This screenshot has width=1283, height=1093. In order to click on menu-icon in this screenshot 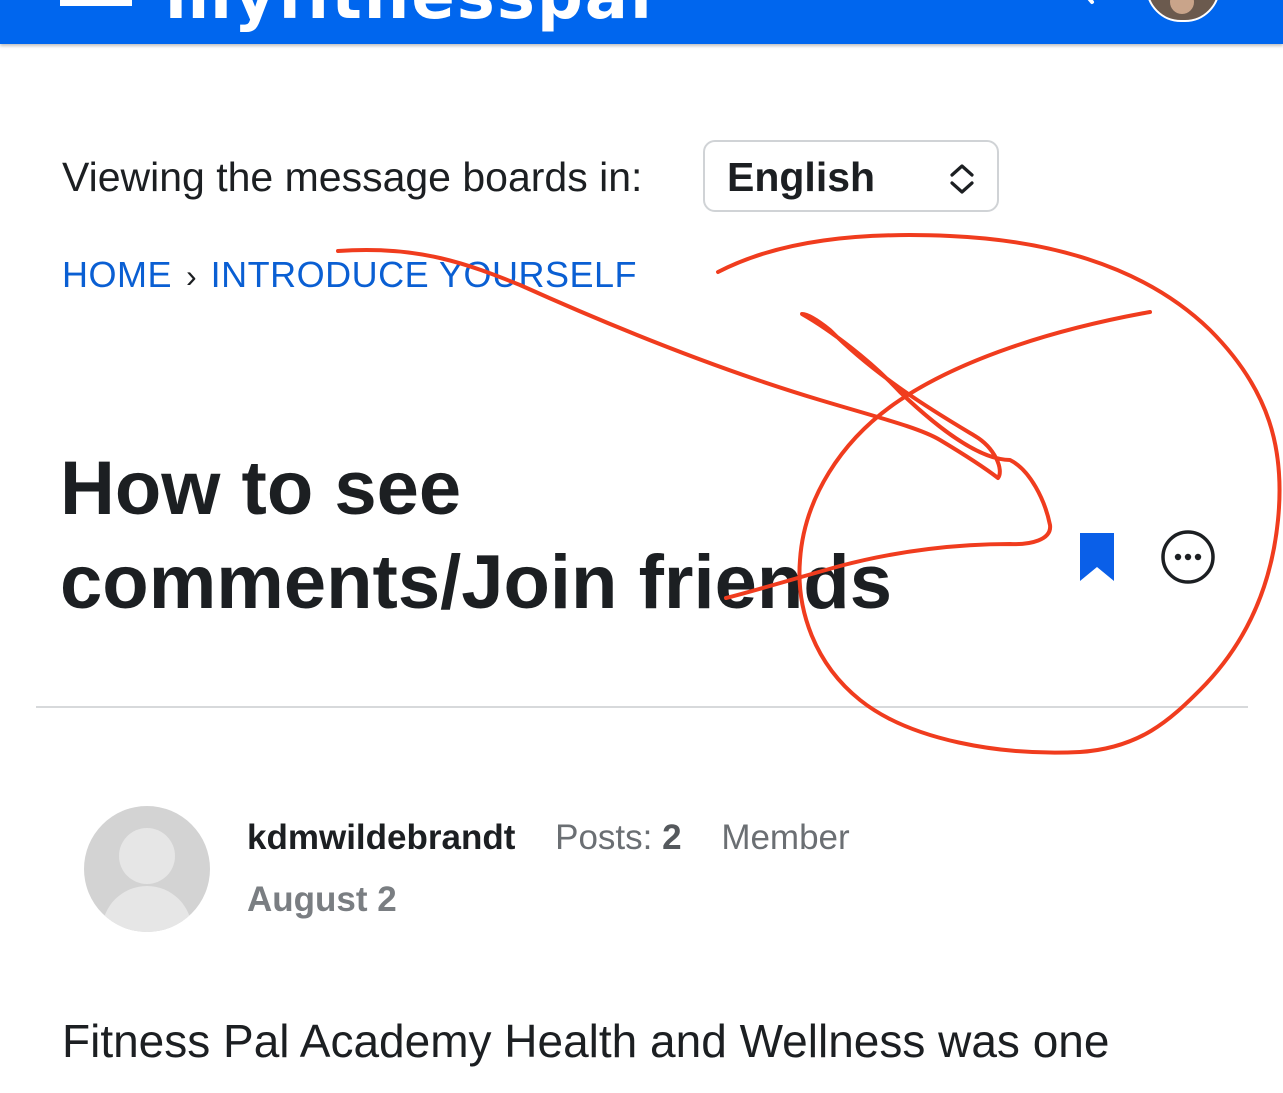, I will do `click(96, 3)`.